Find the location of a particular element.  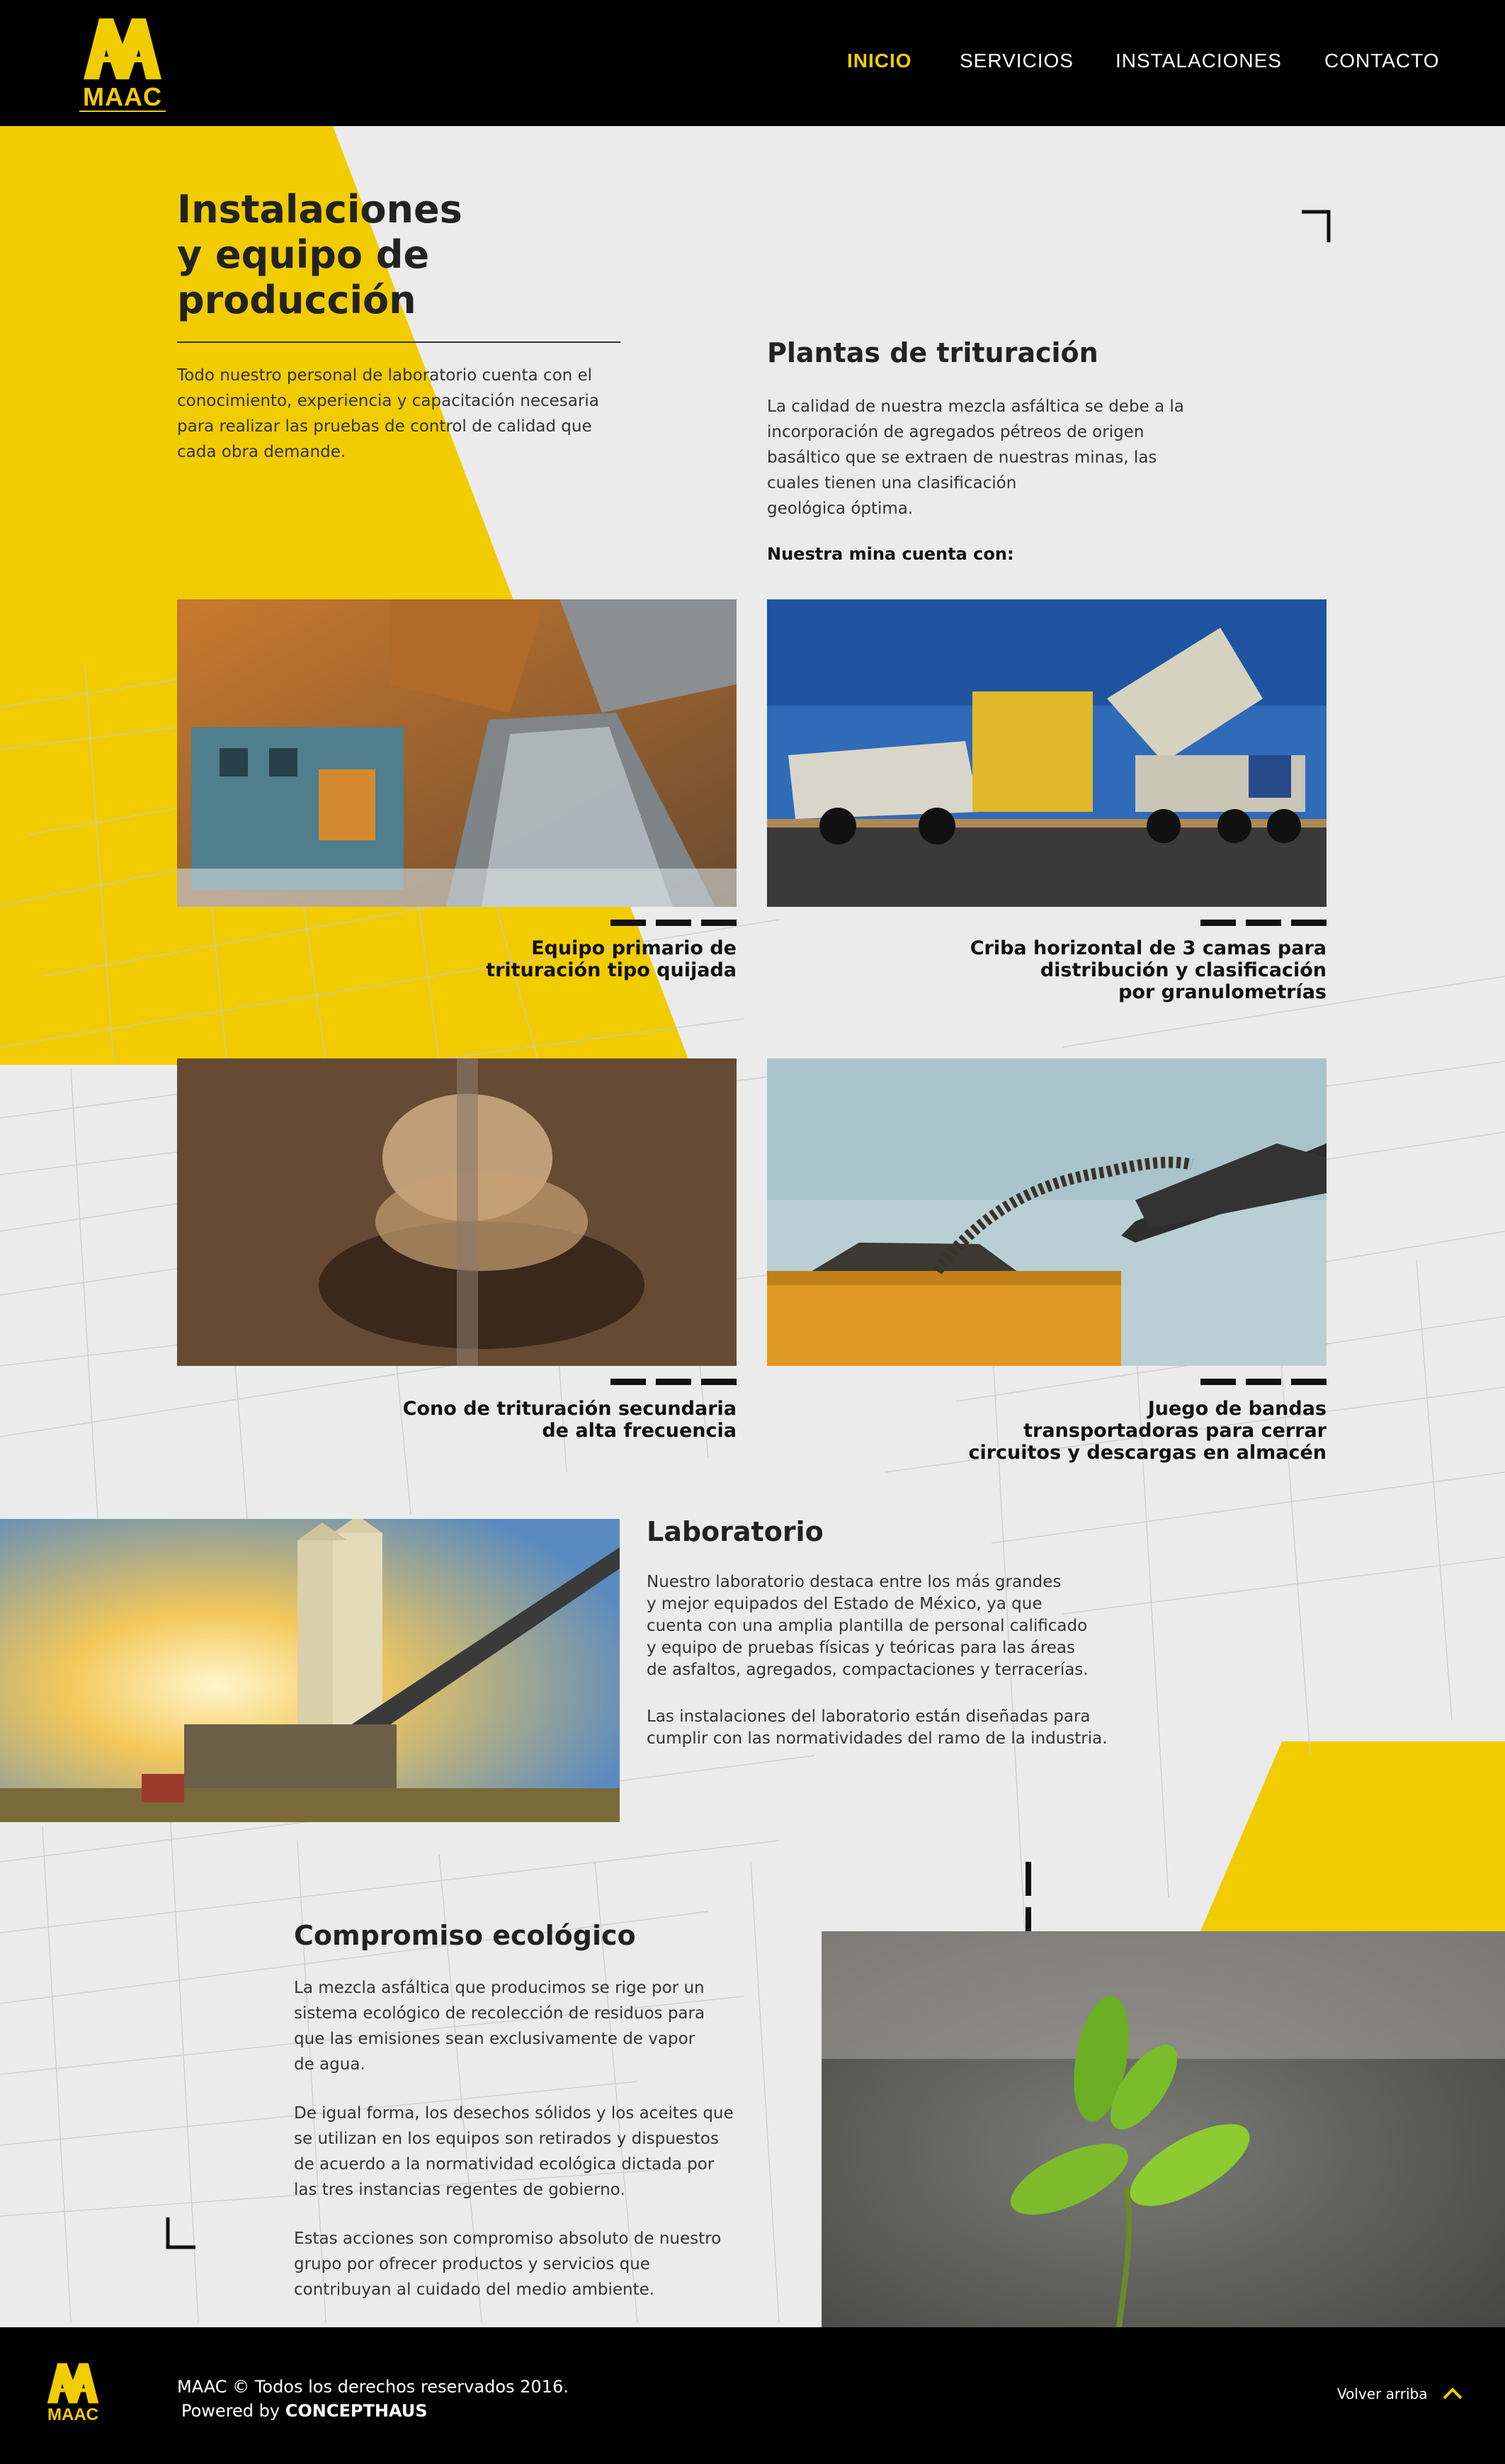

ecologico-title: Compromiso ecológico is located at coordinates (465, 1935).